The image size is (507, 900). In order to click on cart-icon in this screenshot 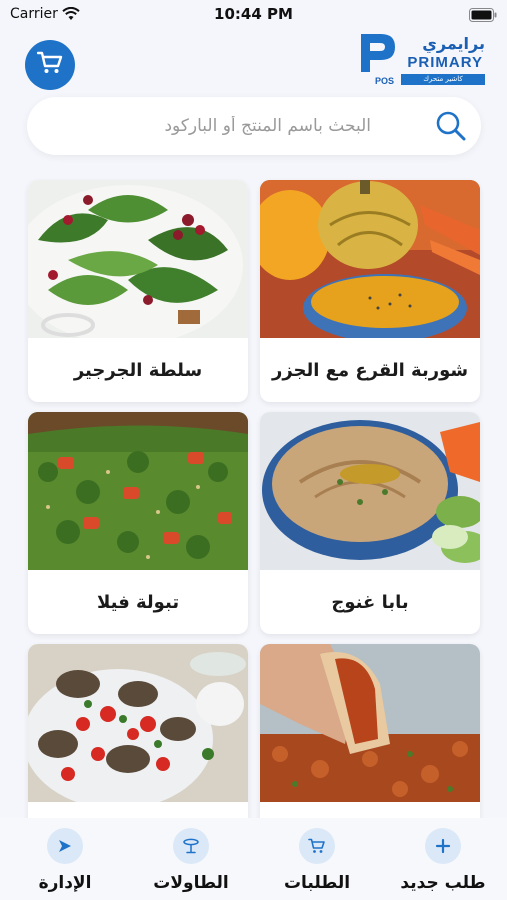, I will do `click(317, 846)`.